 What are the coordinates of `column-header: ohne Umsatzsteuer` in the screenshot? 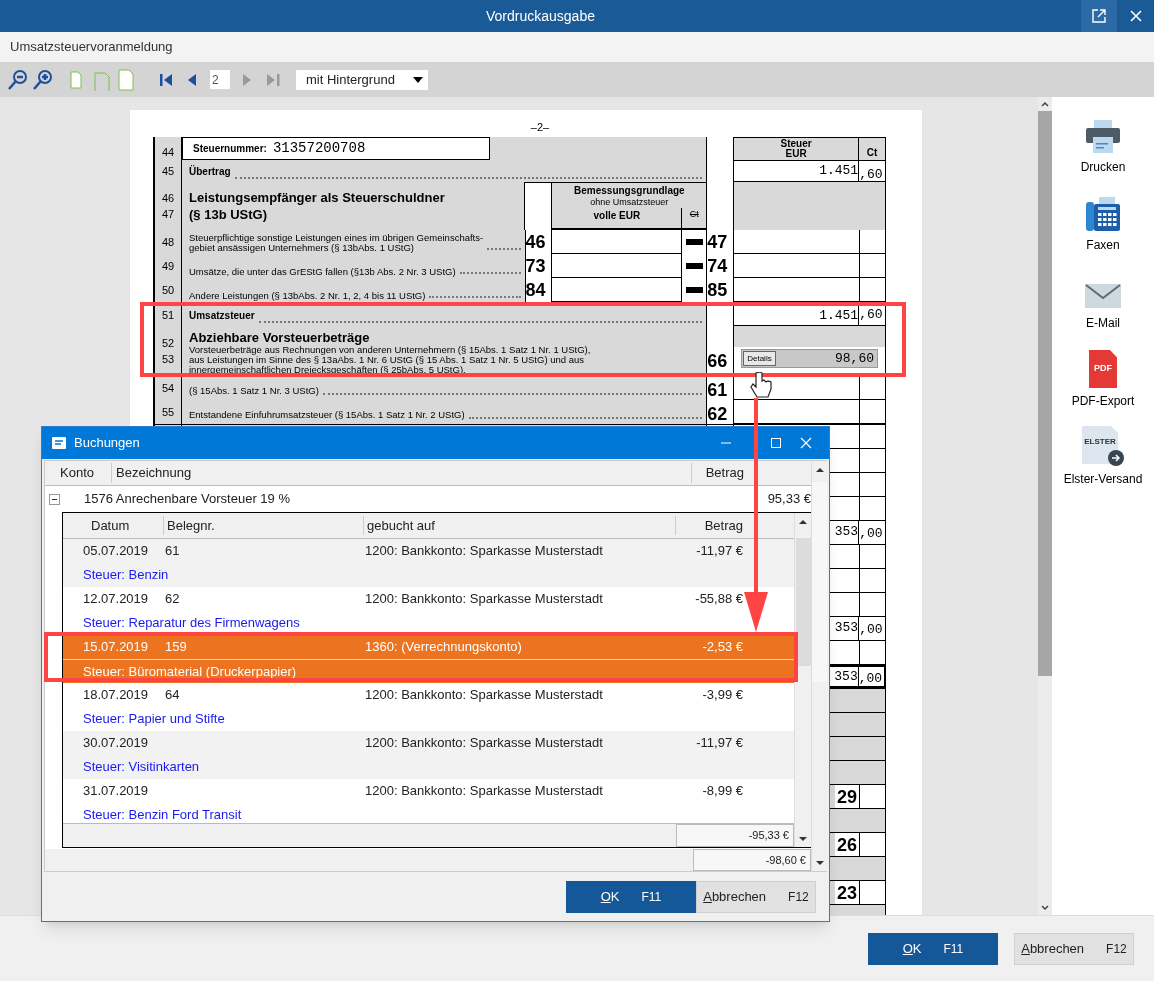 It's located at (629, 202).